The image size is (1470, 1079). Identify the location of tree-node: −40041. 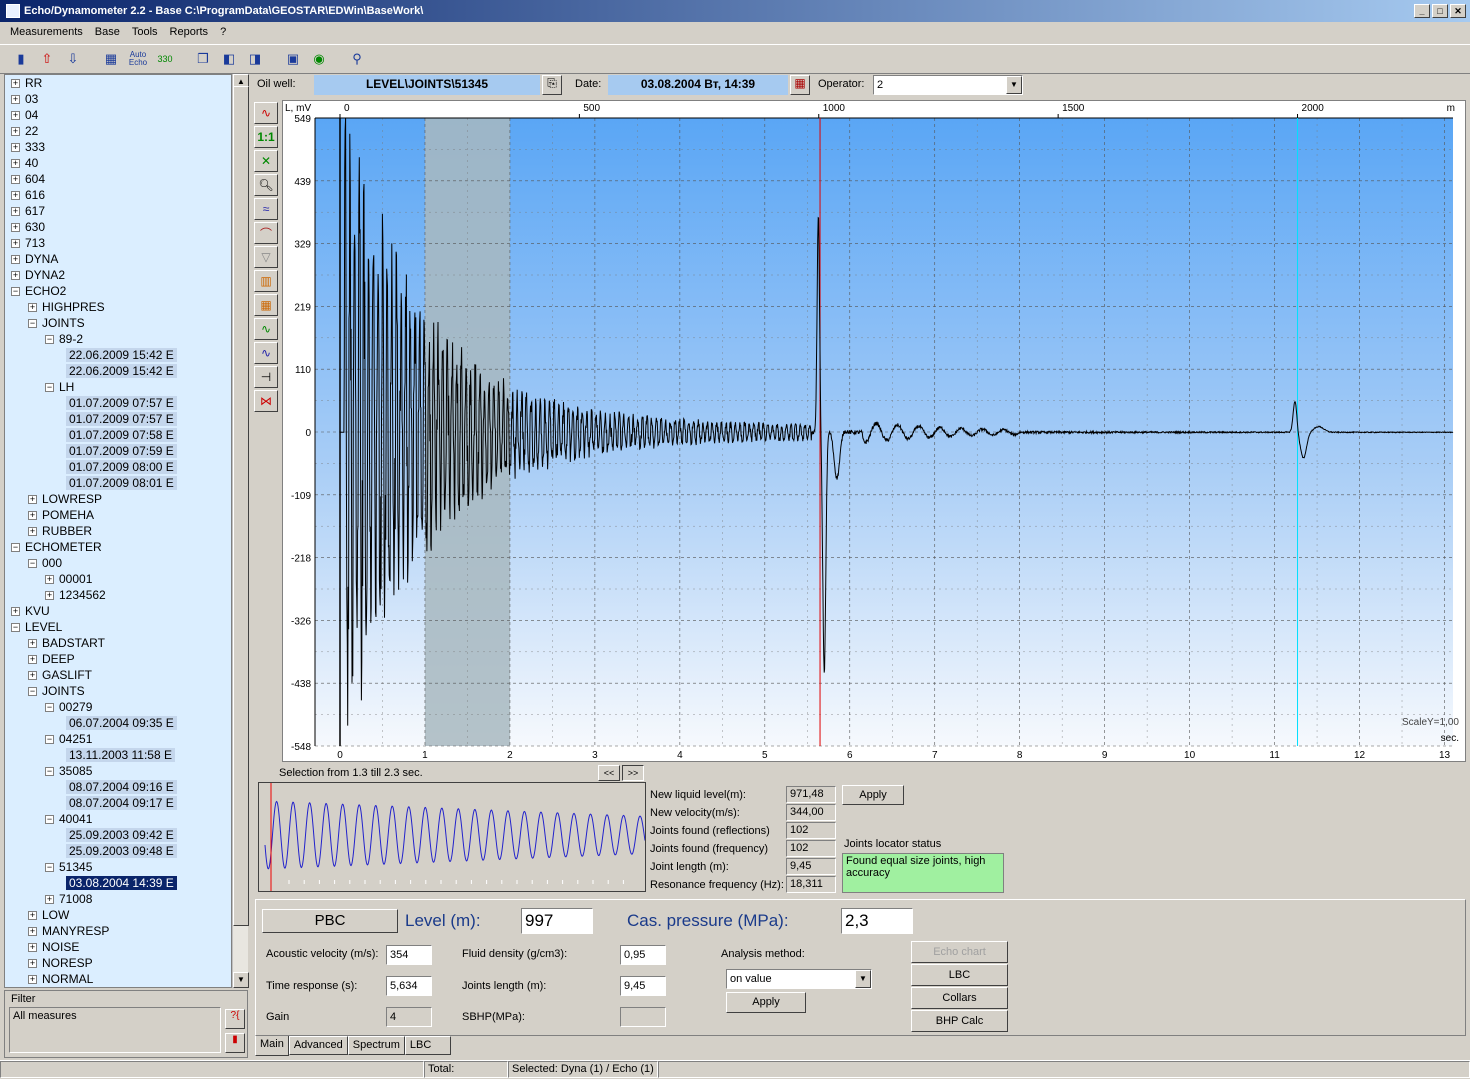
(118, 819).